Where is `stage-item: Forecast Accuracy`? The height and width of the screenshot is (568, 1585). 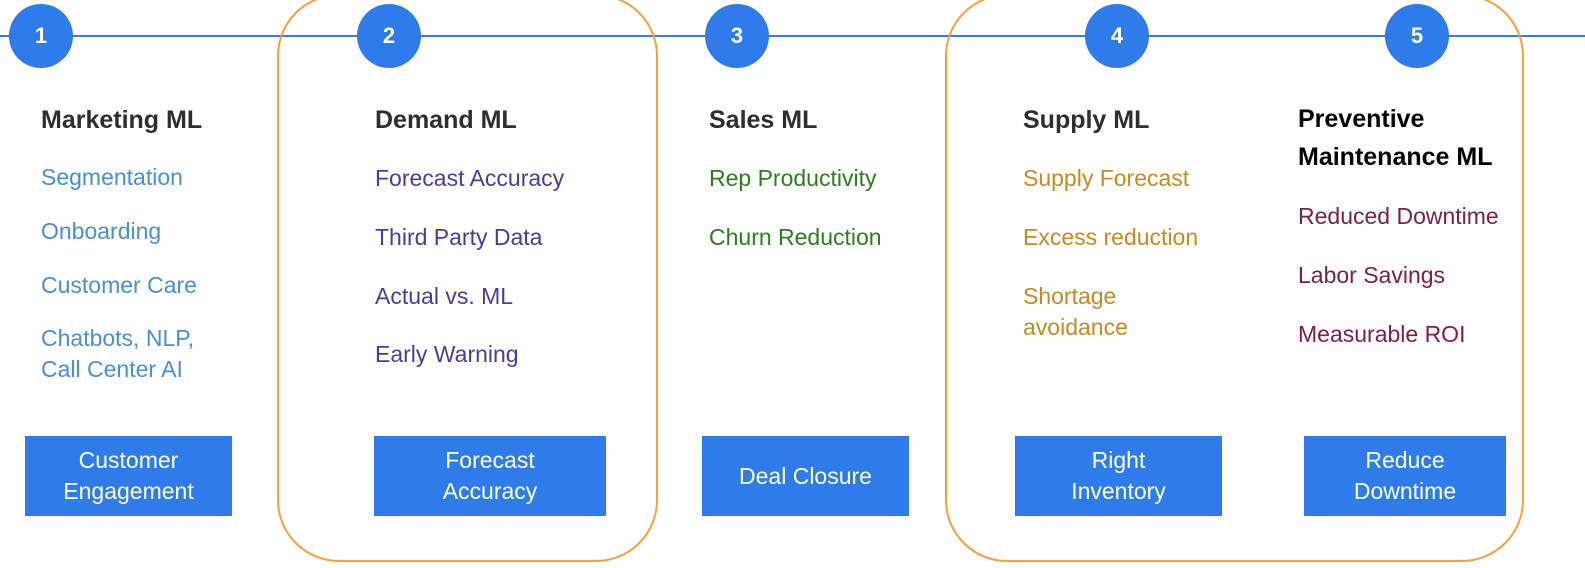 stage-item: Forecast Accuracy is located at coordinates (470, 178).